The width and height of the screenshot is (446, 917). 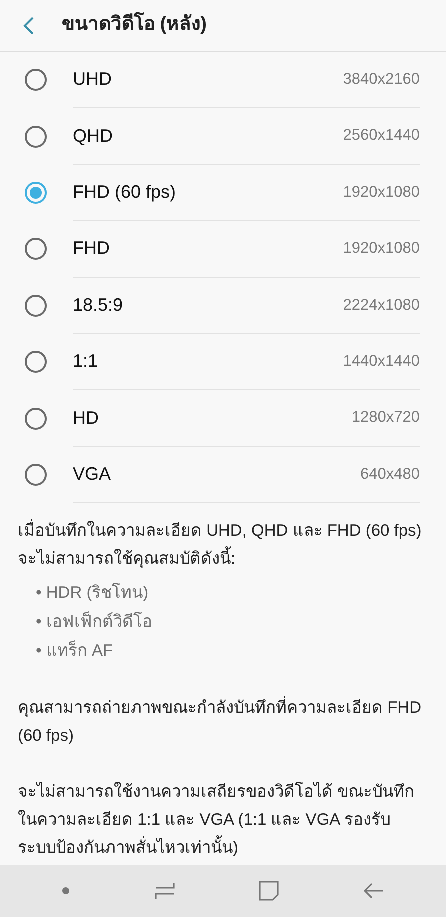 I want to click on bullet-item: • เอฟเฟ็กต์วิดีโอ, so click(x=94, y=622).